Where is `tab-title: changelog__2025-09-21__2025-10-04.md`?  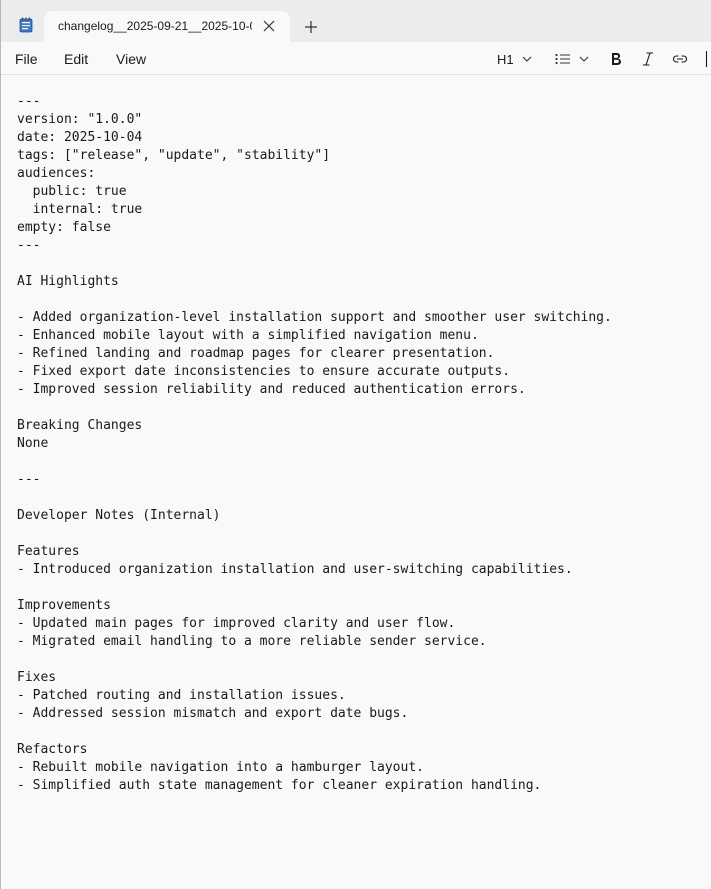
tab-title: changelog__2025-09-21__2025-10-04.md is located at coordinates (155, 26).